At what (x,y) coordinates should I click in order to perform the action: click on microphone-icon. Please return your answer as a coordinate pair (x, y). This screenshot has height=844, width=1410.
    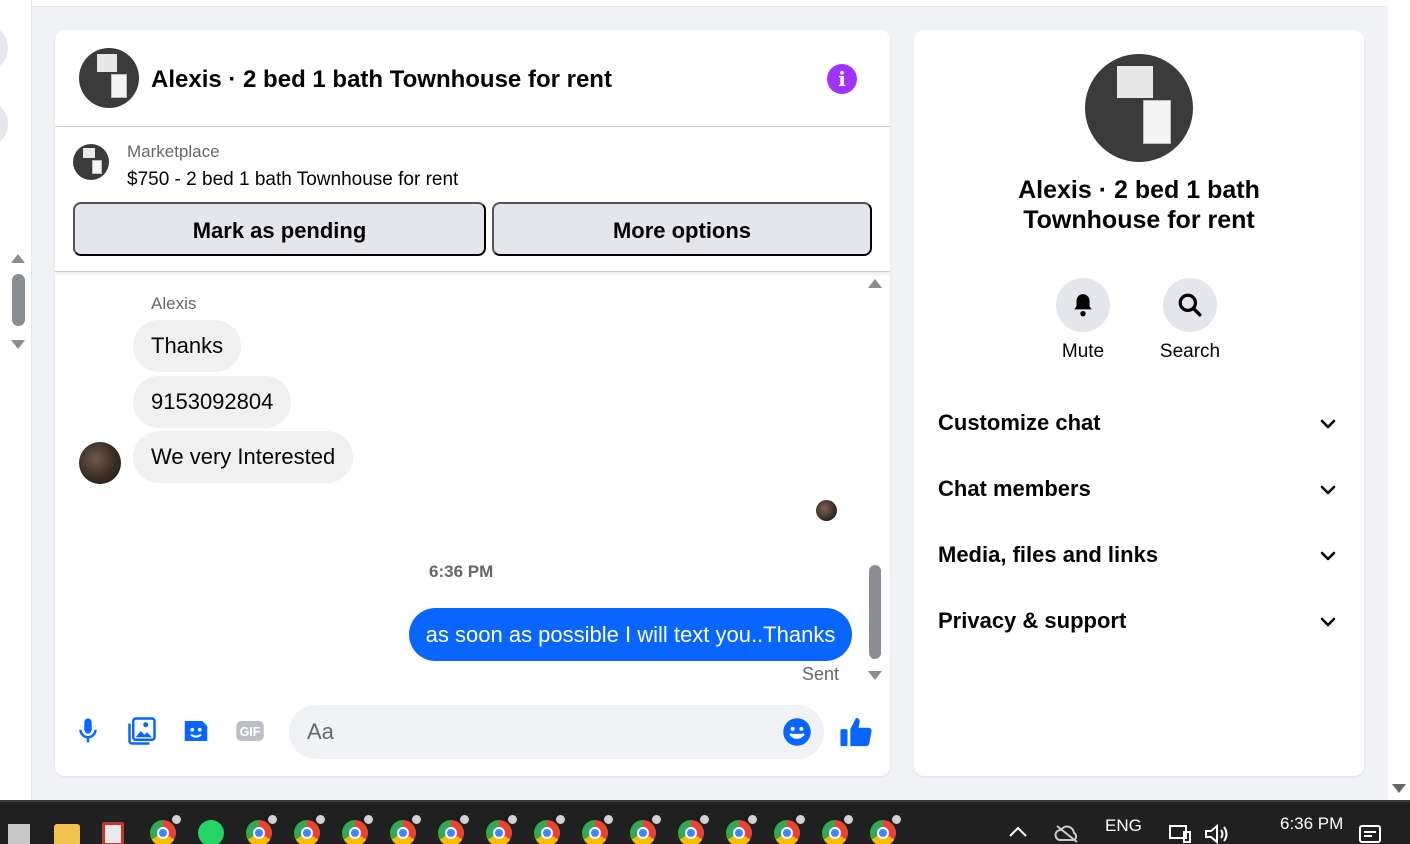
    Looking at the image, I should click on (88, 731).